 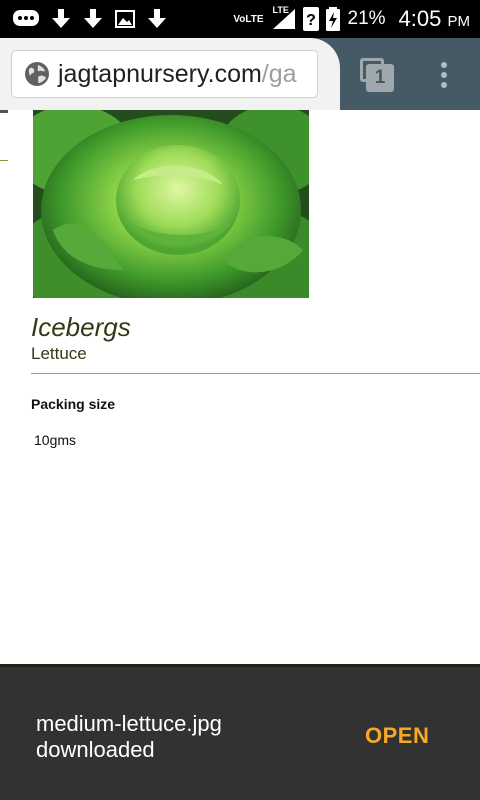 What do you see at coordinates (333, 19) in the screenshot?
I see `battery-charging-icon` at bounding box center [333, 19].